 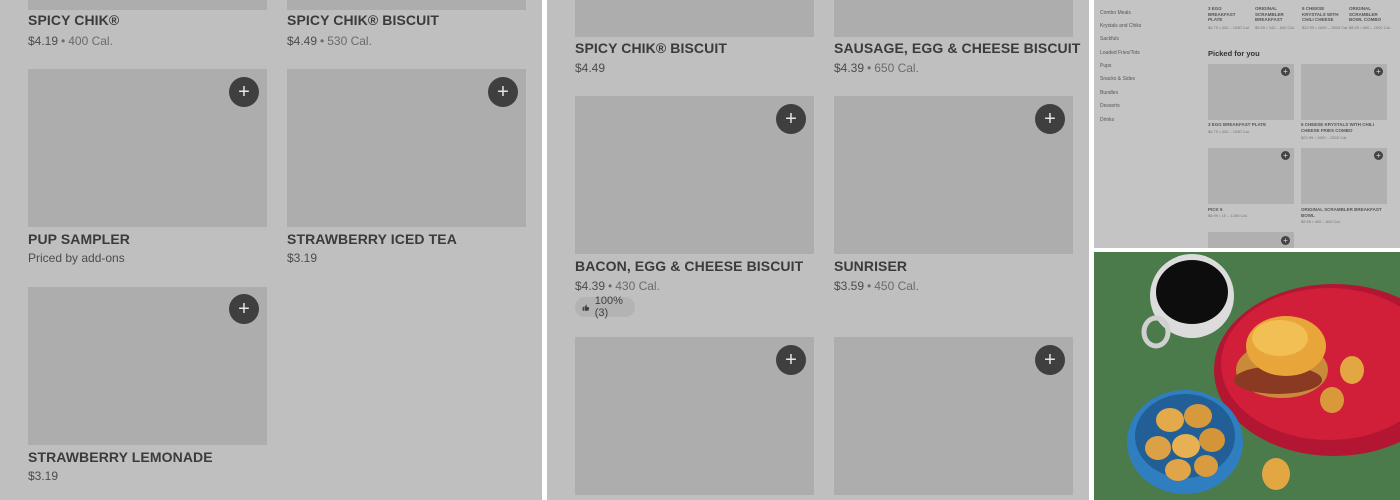 What do you see at coordinates (1321, 221) in the screenshot?
I see `mini-item-meta: $5.59 • 400 – 840 Cal.` at bounding box center [1321, 221].